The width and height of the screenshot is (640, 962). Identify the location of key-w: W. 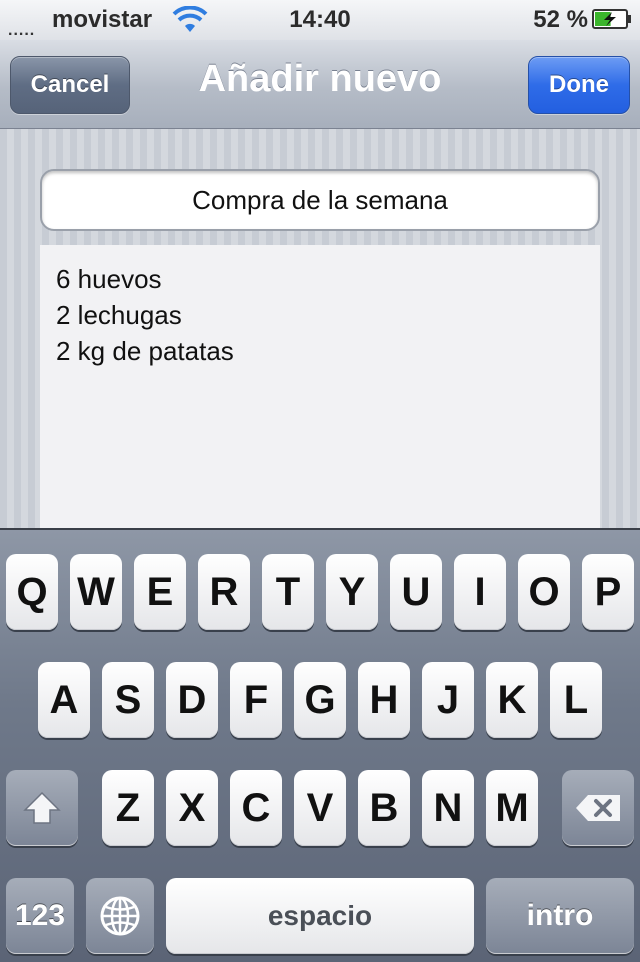
(96, 592).